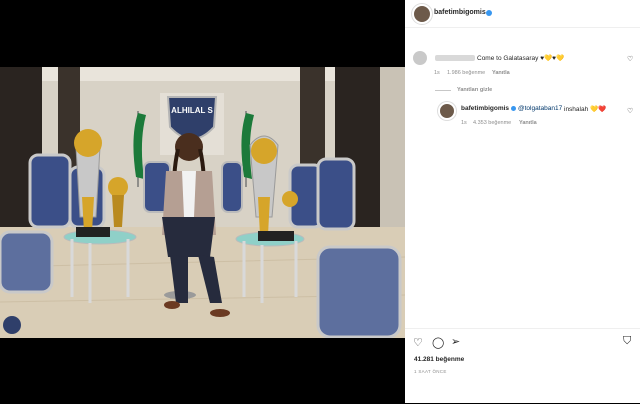  Describe the element at coordinates (192, 110) in the screenshot. I see `emblem-text: ALHILAL S` at that location.